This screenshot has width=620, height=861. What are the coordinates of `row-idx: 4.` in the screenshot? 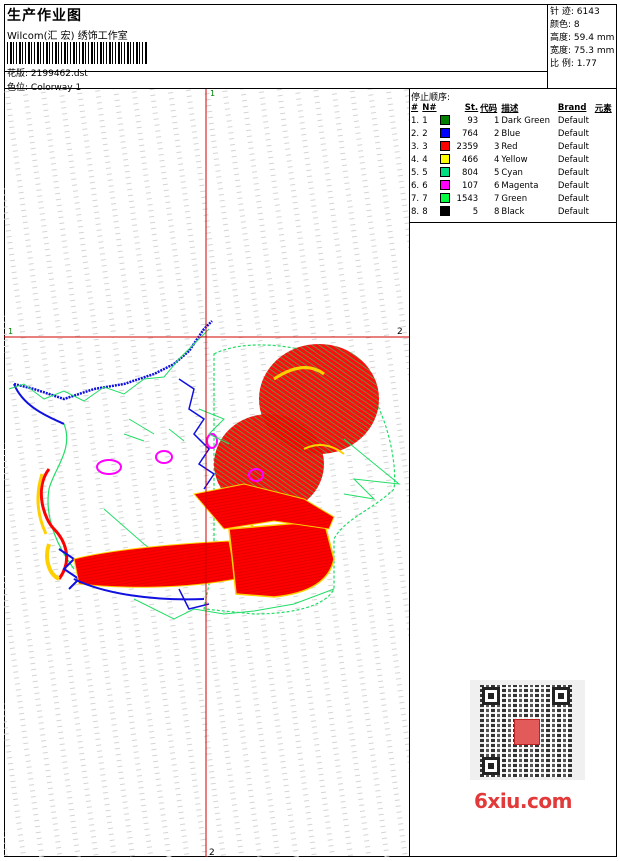 It's located at (415, 159).